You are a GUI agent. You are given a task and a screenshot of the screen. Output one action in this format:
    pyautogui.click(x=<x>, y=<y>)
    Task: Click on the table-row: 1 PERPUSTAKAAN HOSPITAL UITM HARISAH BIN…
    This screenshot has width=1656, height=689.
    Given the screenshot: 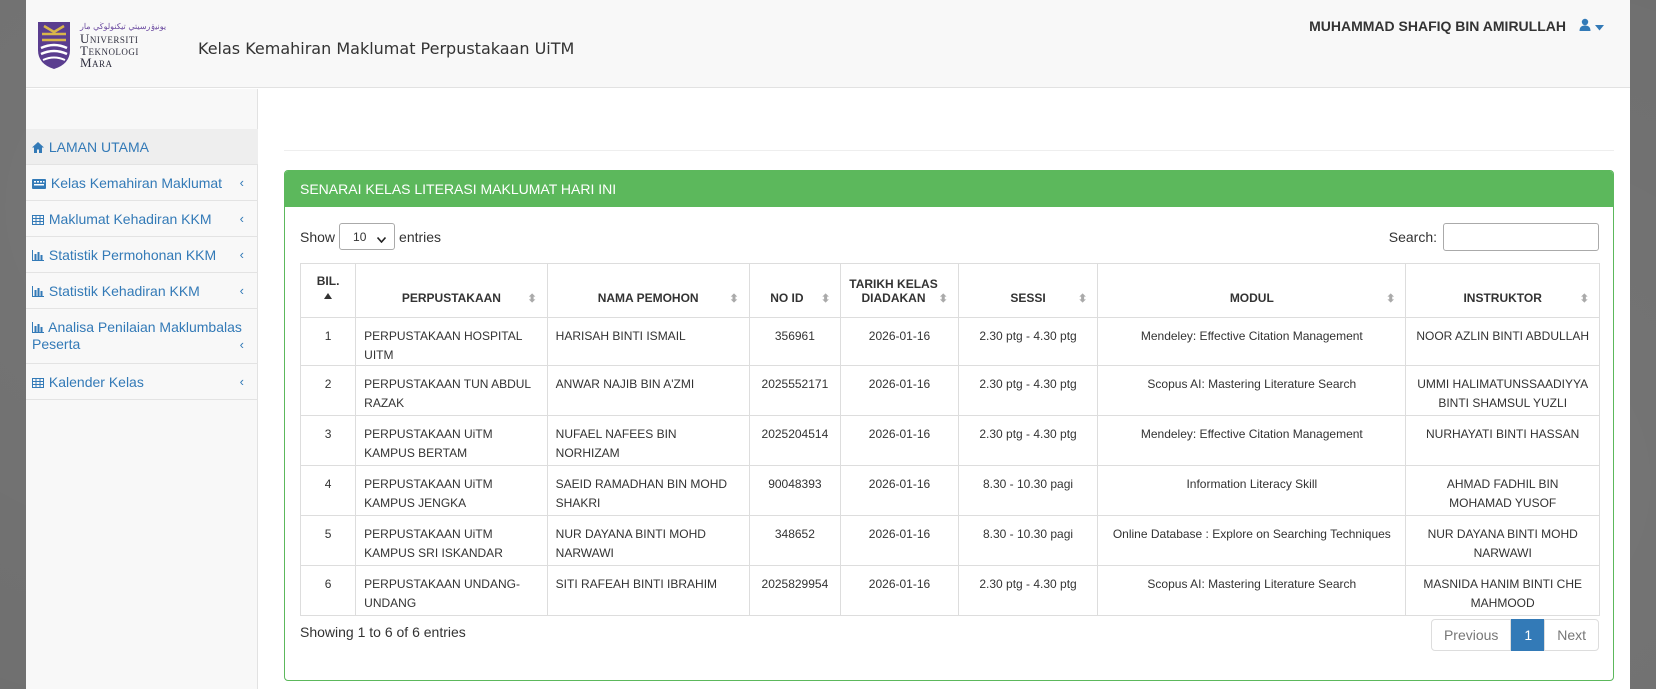 What is the action you would take?
    pyautogui.click(x=949, y=341)
    